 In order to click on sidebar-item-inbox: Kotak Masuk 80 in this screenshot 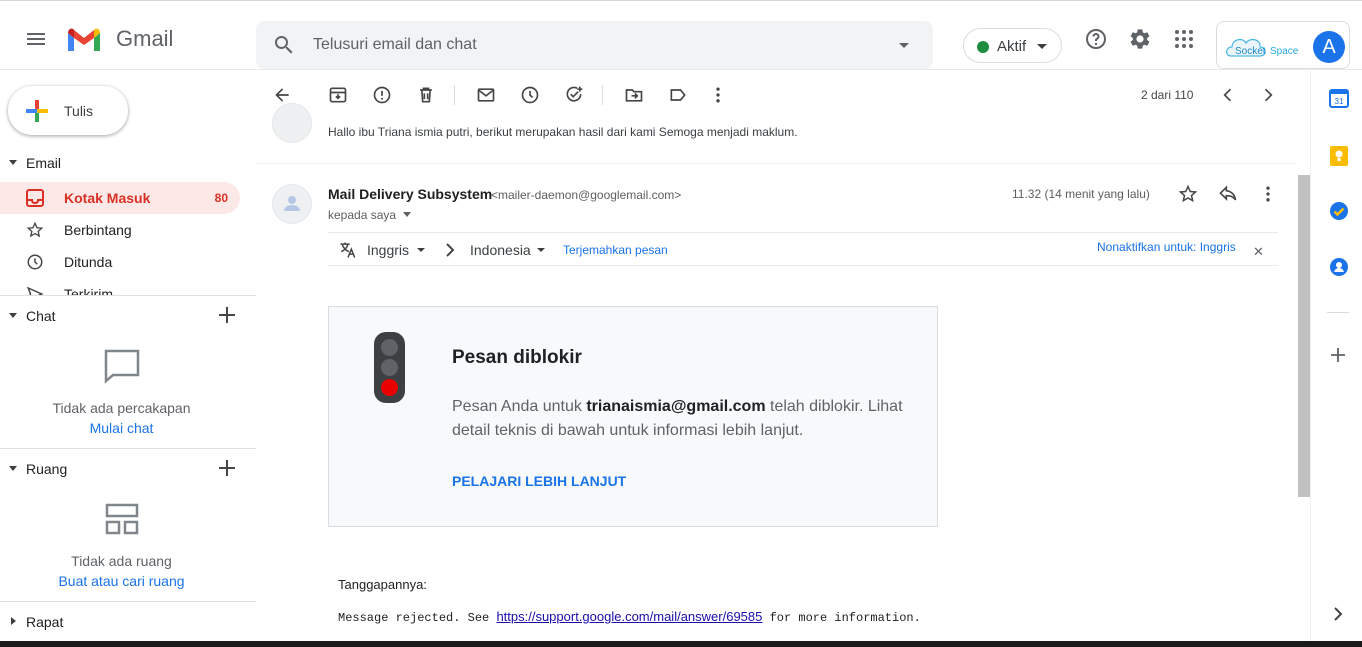, I will do `click(120, 198)`.